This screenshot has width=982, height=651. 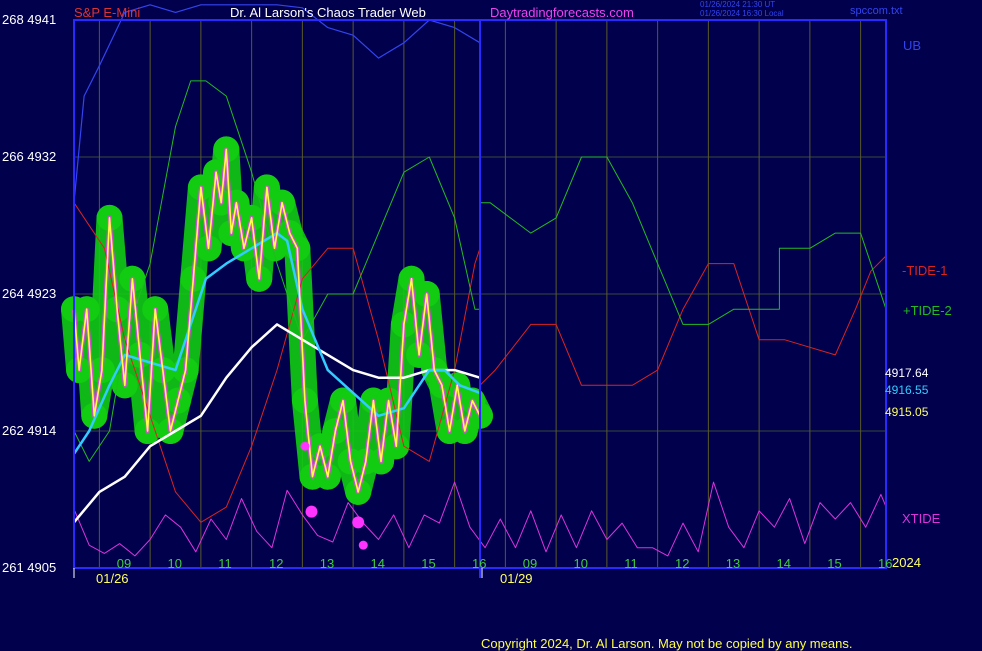 I want to click on site-url-link: Daytradingforecasts.com, so click(x=562, y=12).